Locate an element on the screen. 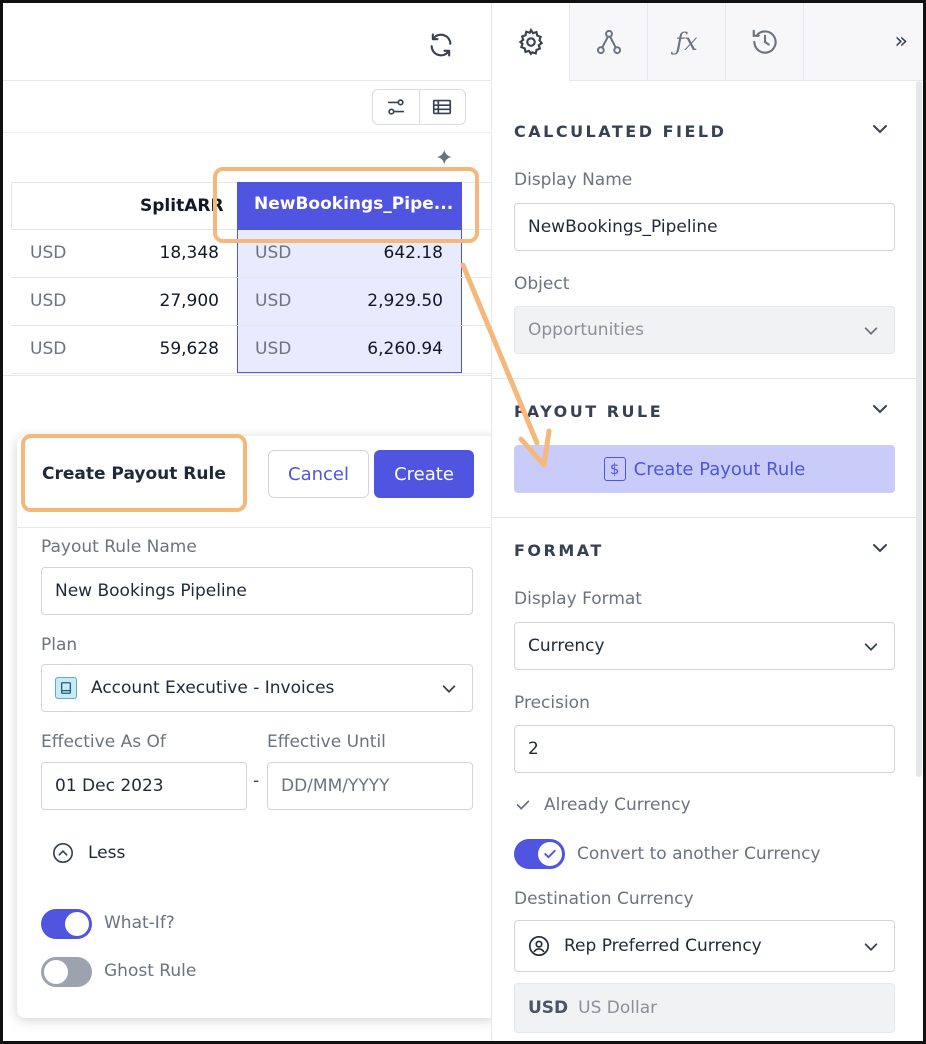 This screenshot has width=926, height=1044. destination-currency-select: Rep Preferred Currency is located at coordinates (704, 946).